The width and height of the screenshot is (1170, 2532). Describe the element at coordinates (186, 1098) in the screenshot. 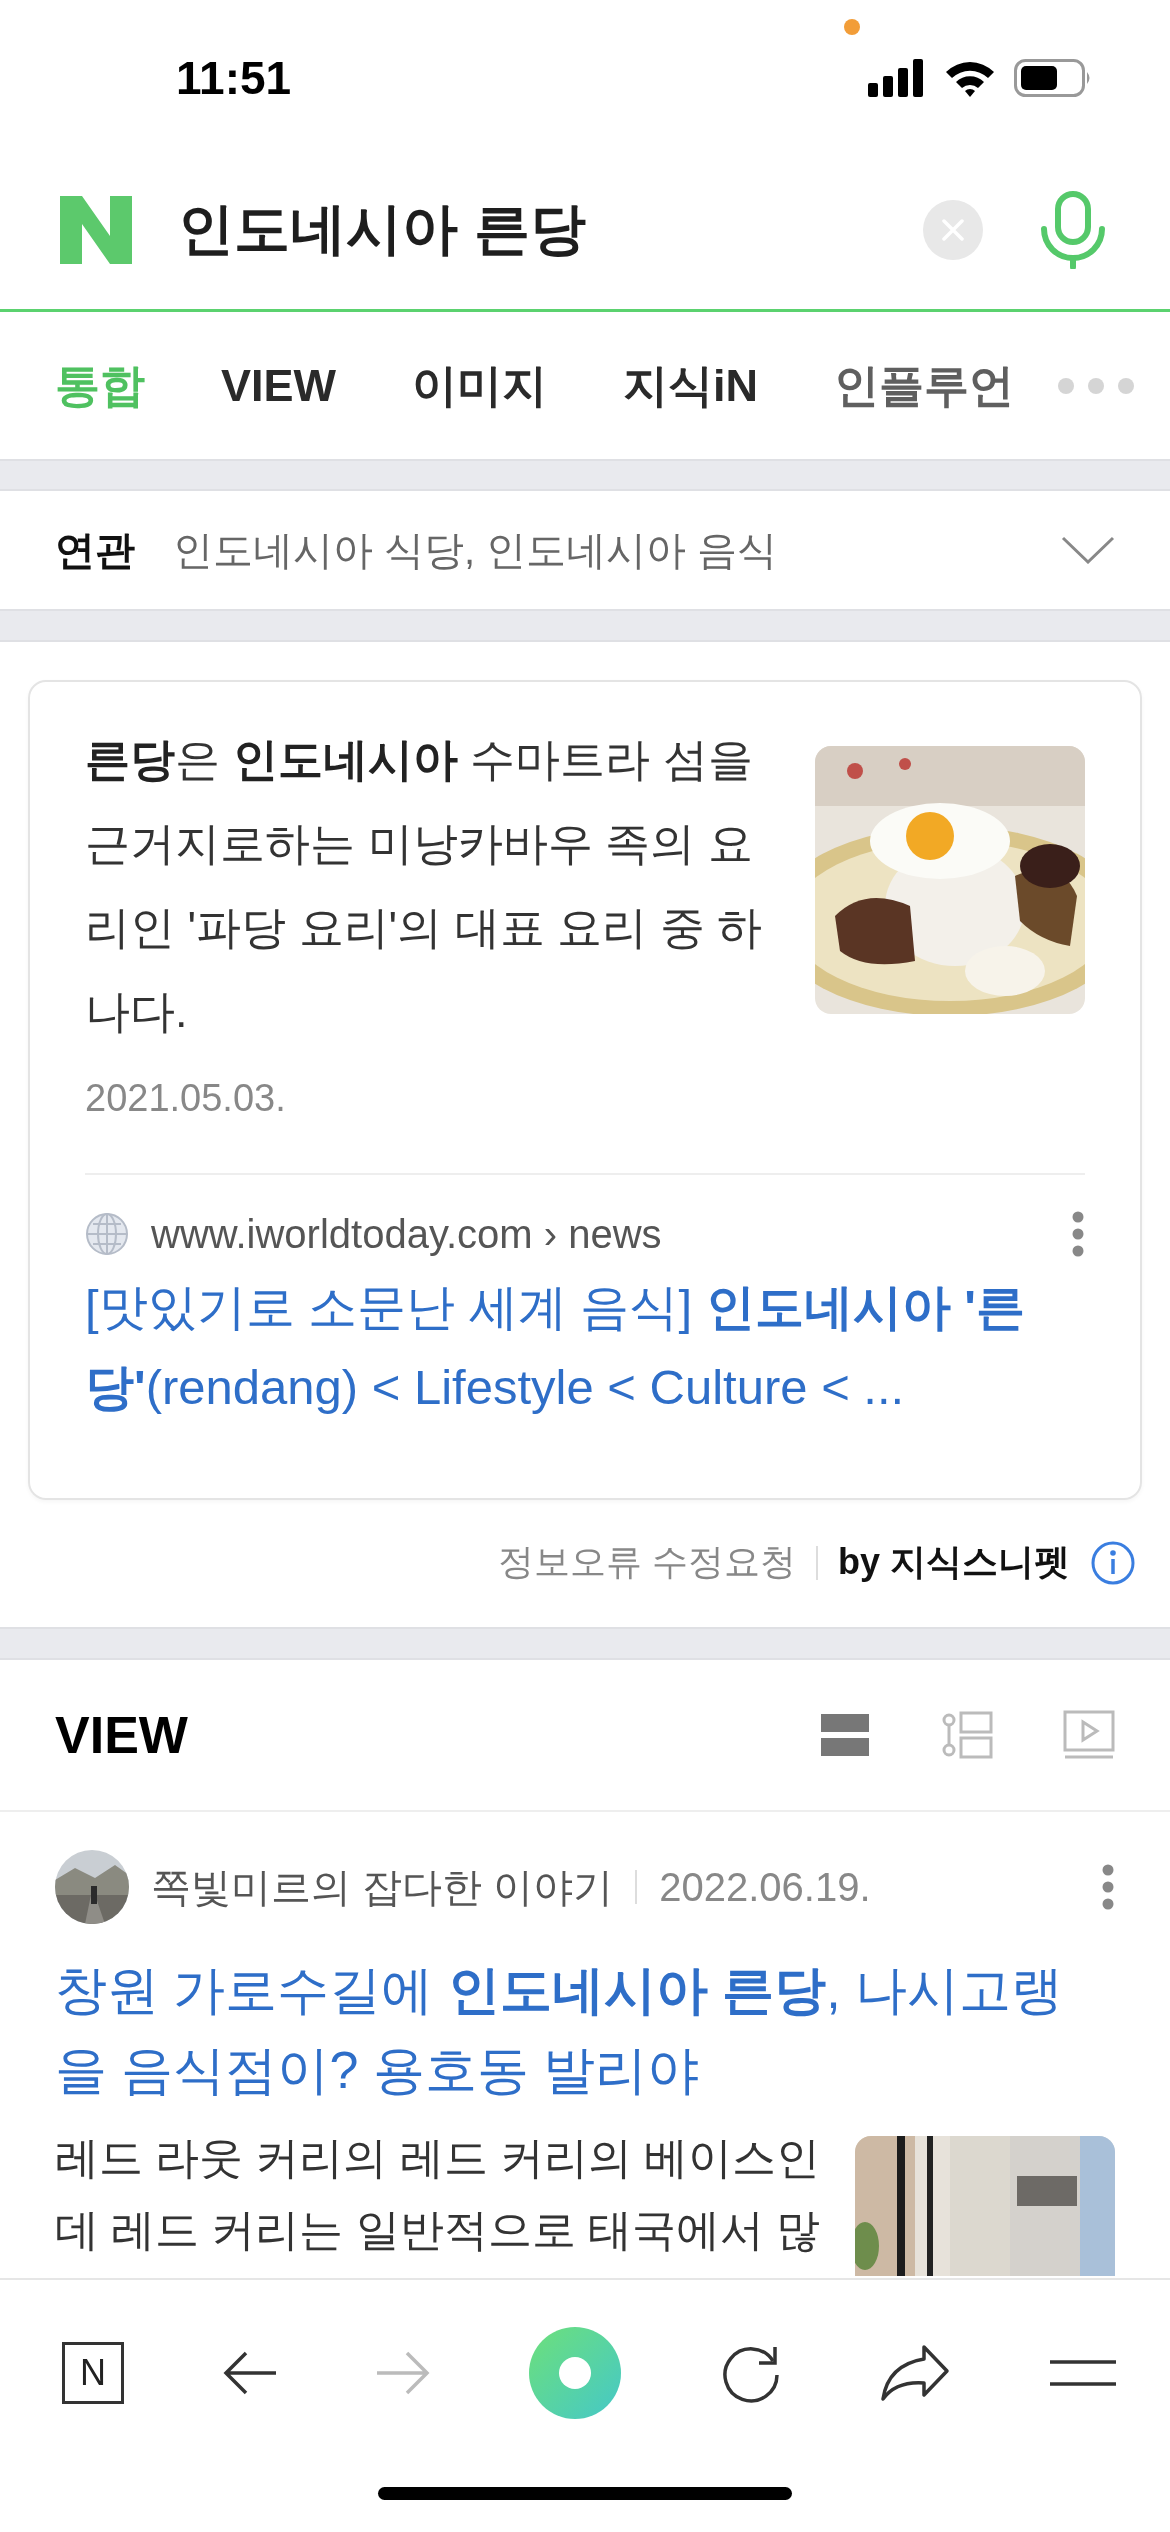

I see `snippet-date: 2021.05.03.` at that location.